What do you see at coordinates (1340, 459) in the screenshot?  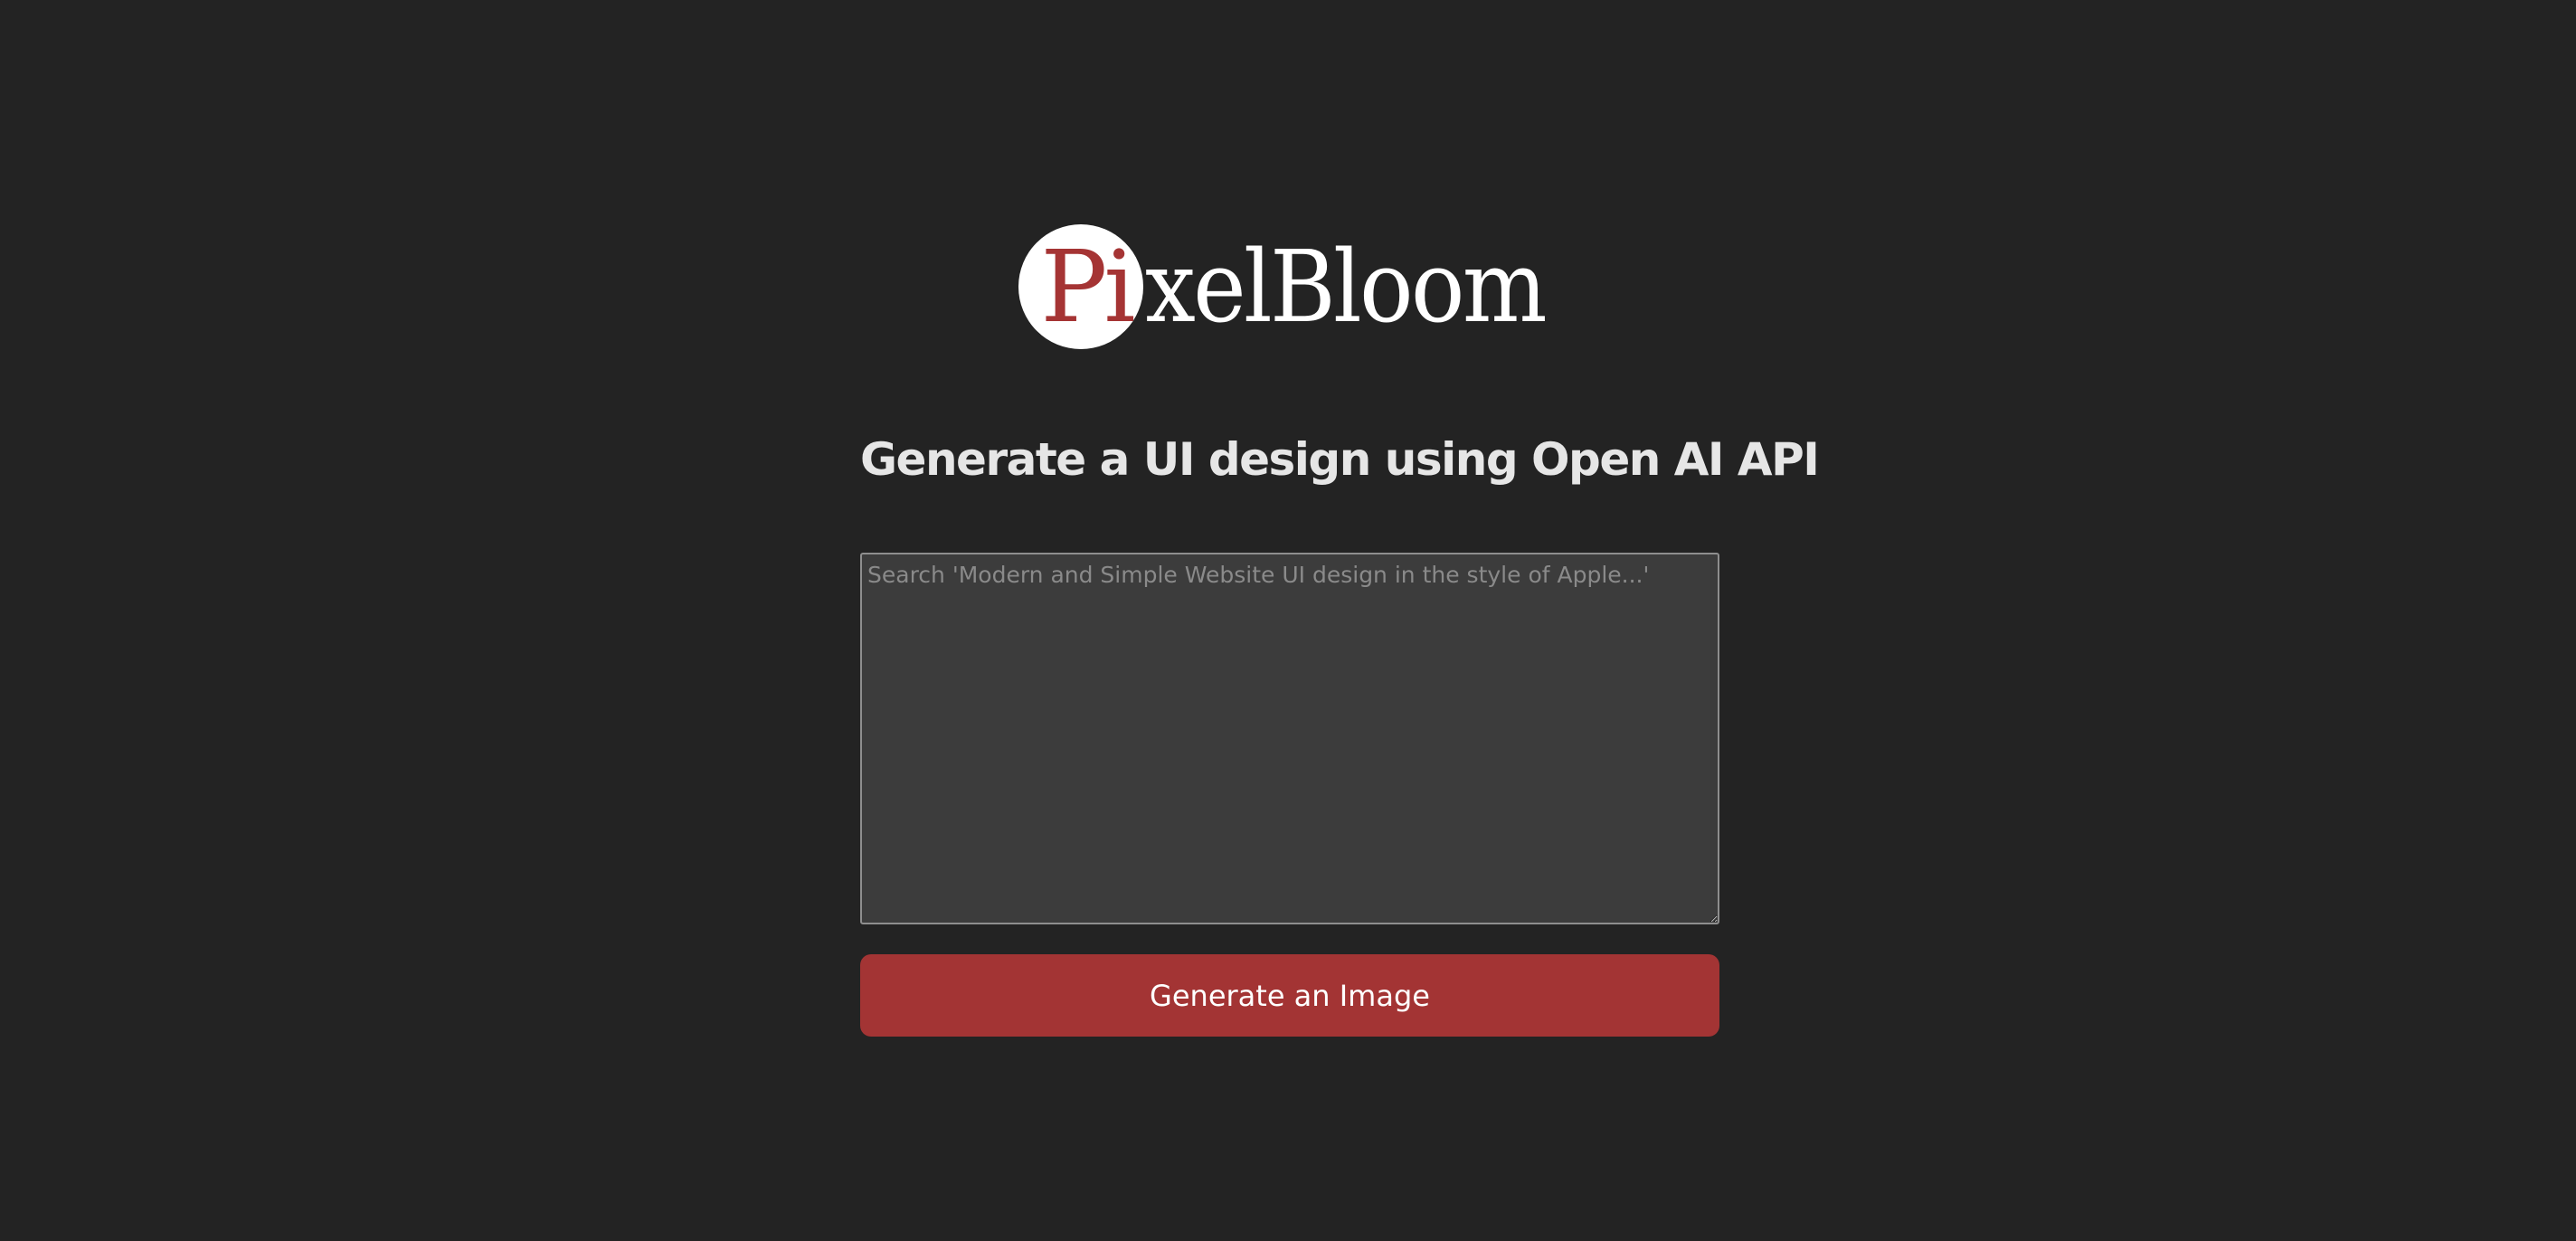 I see `page-title: Generate a UI design using Open AI API` at bounding box center [1340, 459].